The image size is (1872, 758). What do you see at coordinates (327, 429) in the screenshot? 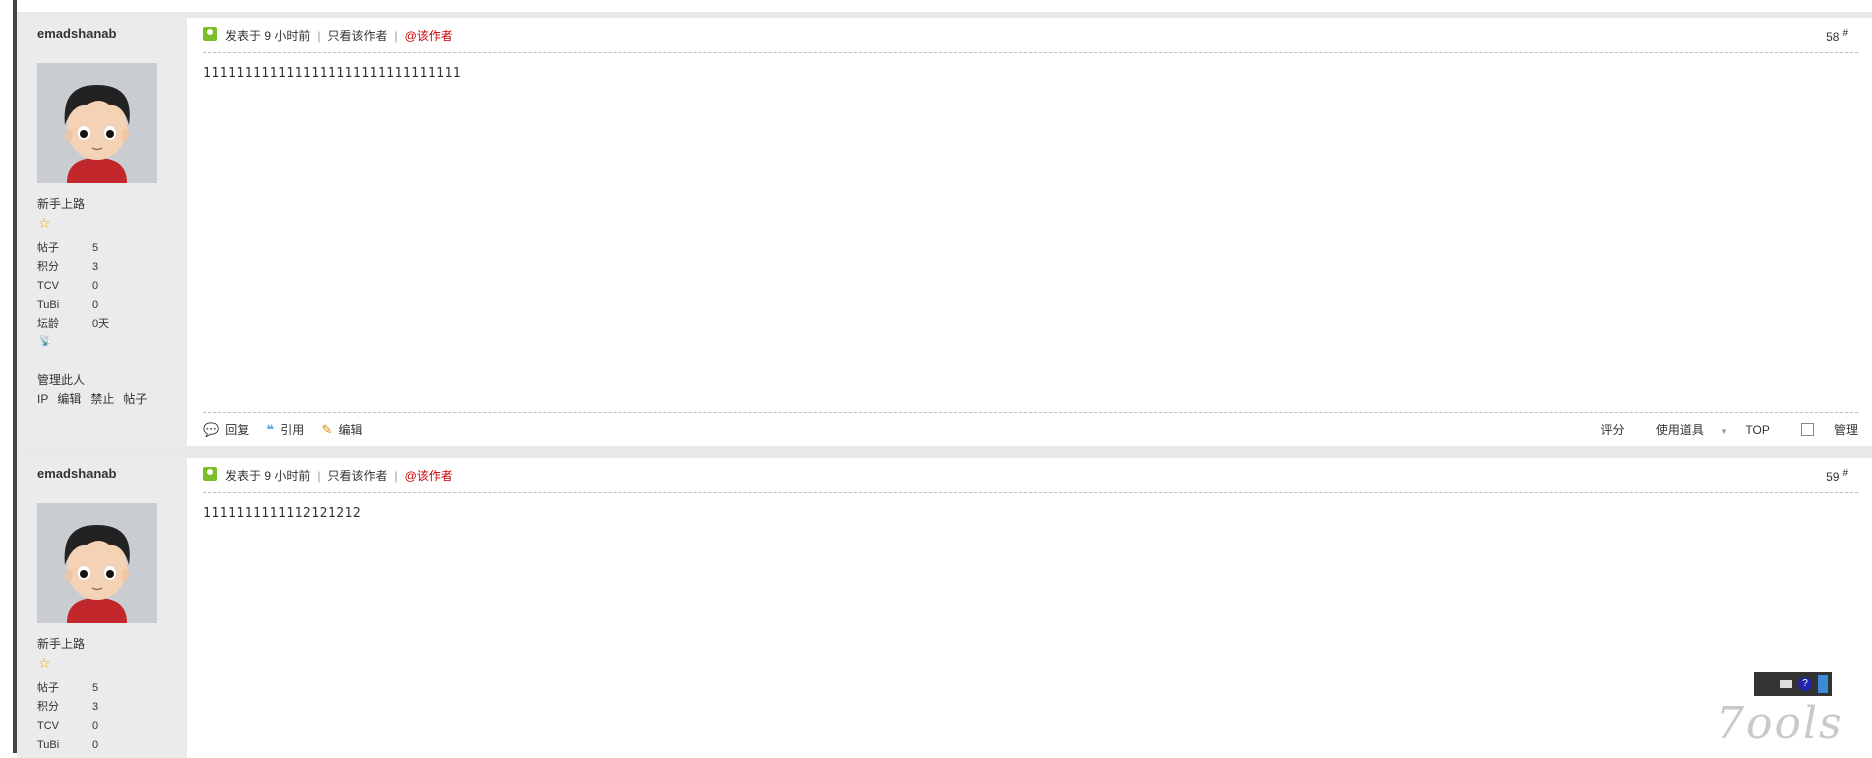
I see `pencil-icon: ✎` at bounding box center [327, 429].